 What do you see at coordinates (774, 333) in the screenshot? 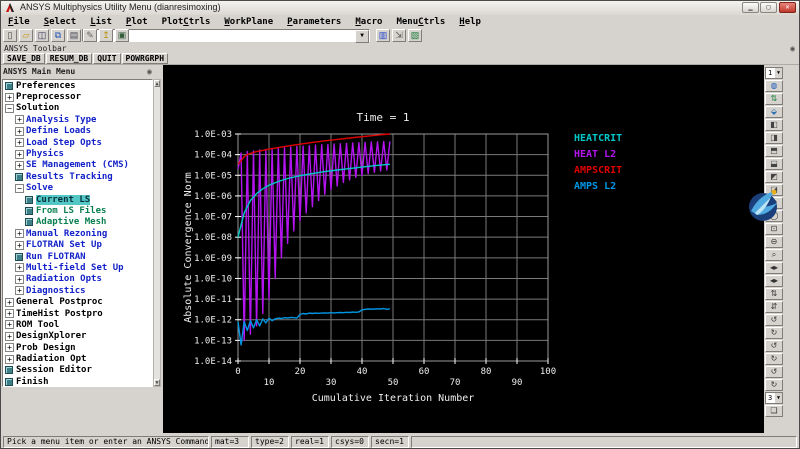
I see `rotate-x-minus-icon: ↻` at bounding box center [774, 333].